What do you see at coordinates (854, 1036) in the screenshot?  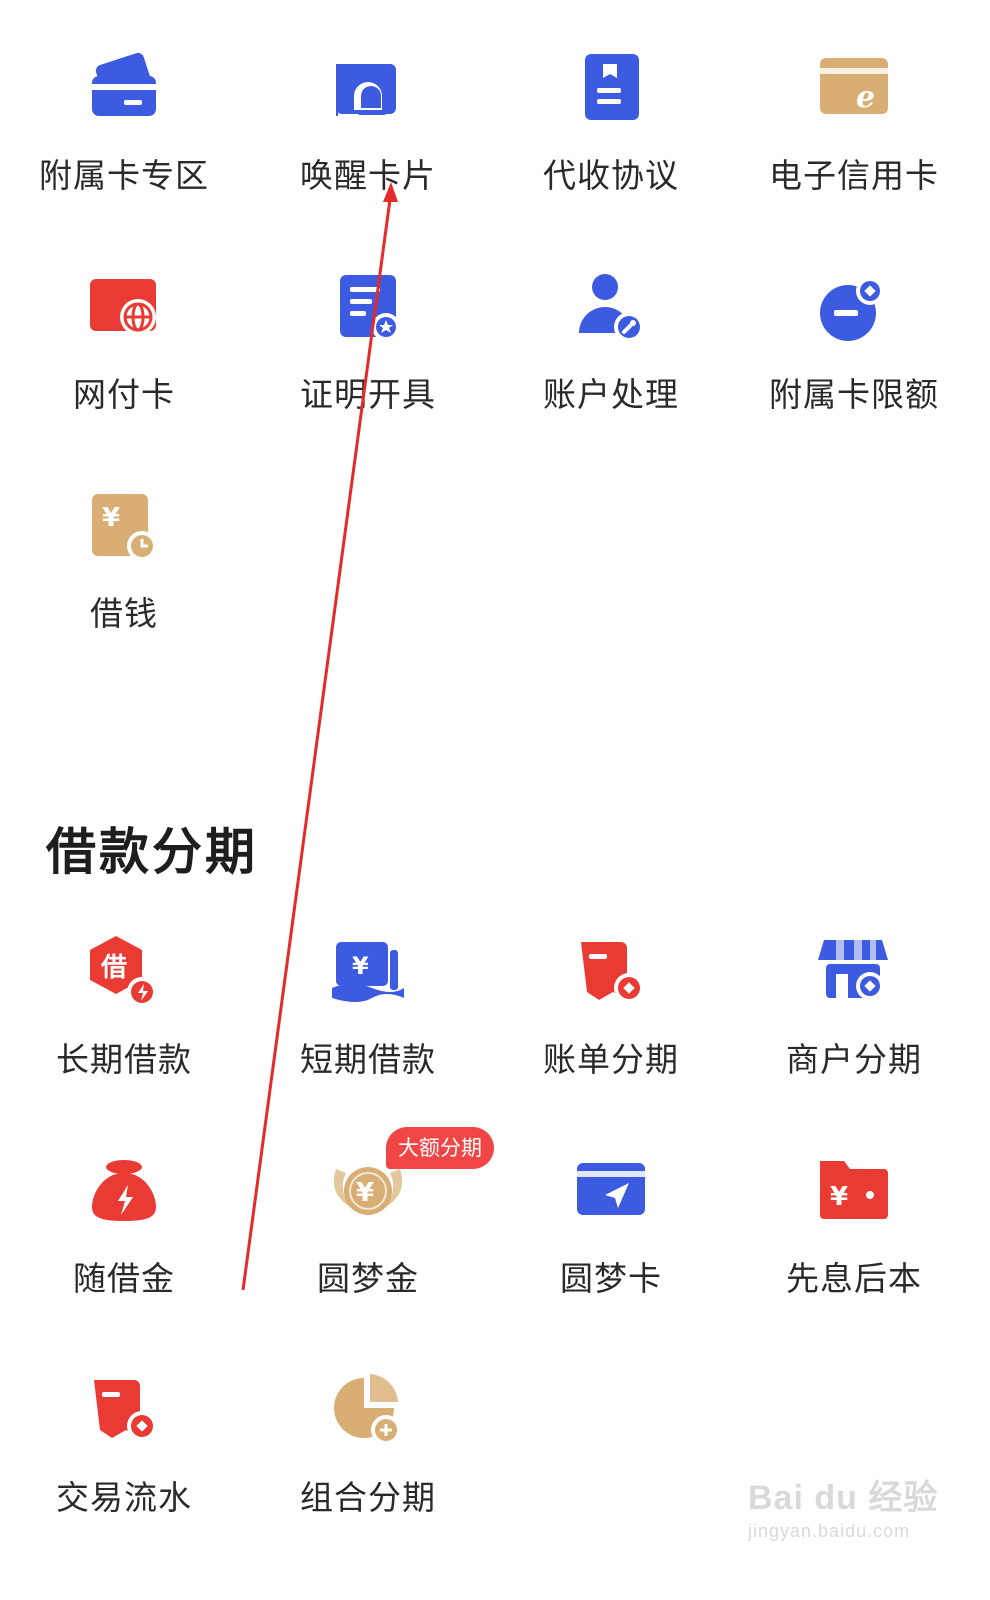 I see `loan-merchant-installment: 商户分期` at bounding box center [854, 1036].